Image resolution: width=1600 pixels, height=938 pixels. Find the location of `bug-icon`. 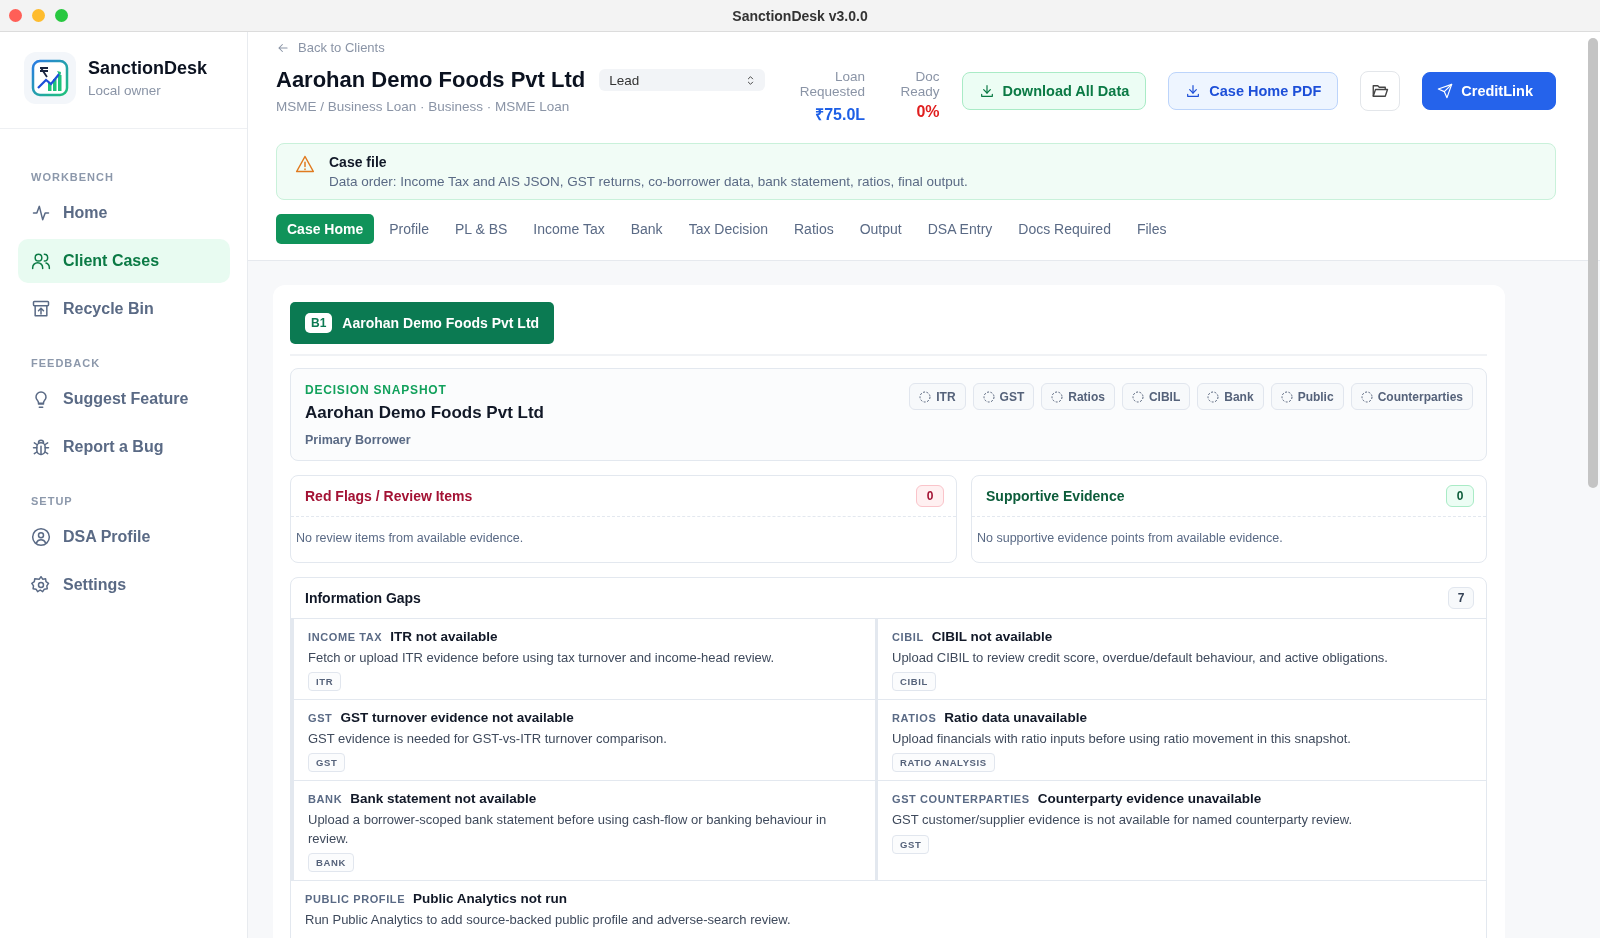

bug-icon is located at coordinates (41, 447).